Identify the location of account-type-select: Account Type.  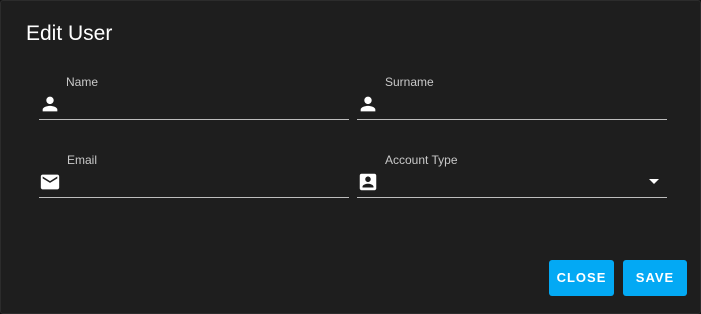
(512, 176).